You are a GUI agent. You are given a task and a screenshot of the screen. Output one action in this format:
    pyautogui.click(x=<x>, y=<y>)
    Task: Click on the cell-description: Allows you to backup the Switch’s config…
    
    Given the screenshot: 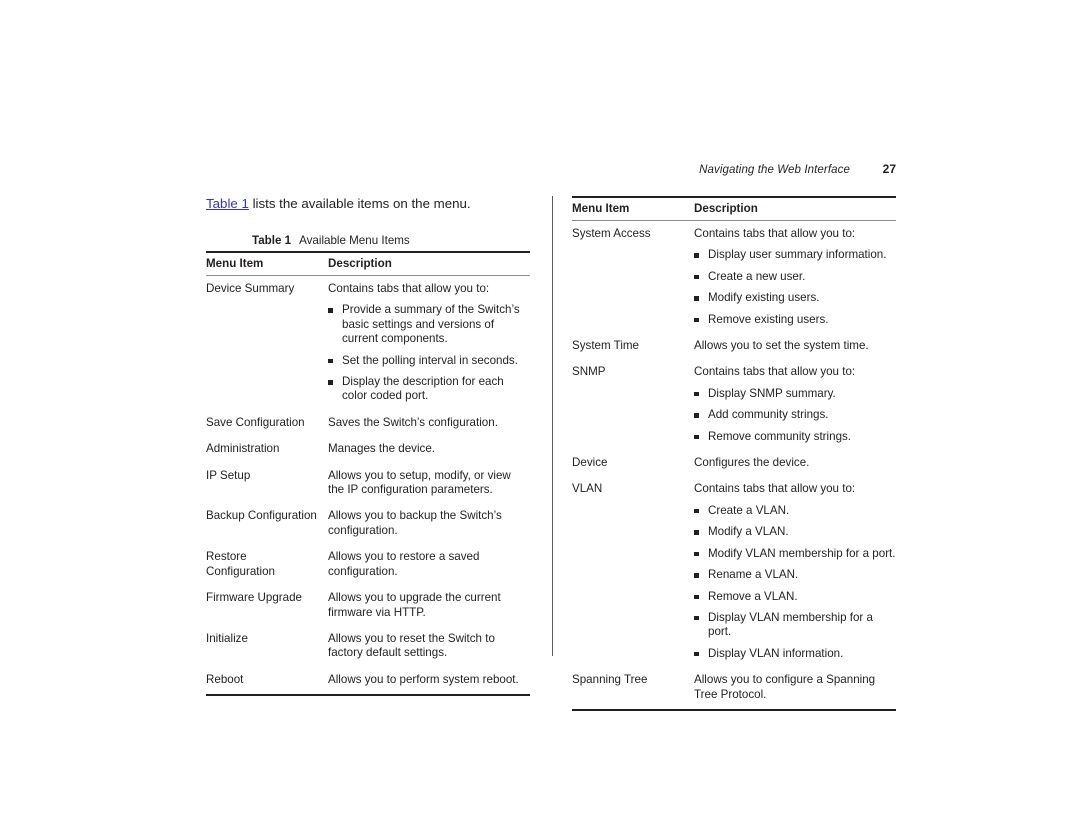 What is the action you would take?
    pyautogui.click(x=428, y=523)
    